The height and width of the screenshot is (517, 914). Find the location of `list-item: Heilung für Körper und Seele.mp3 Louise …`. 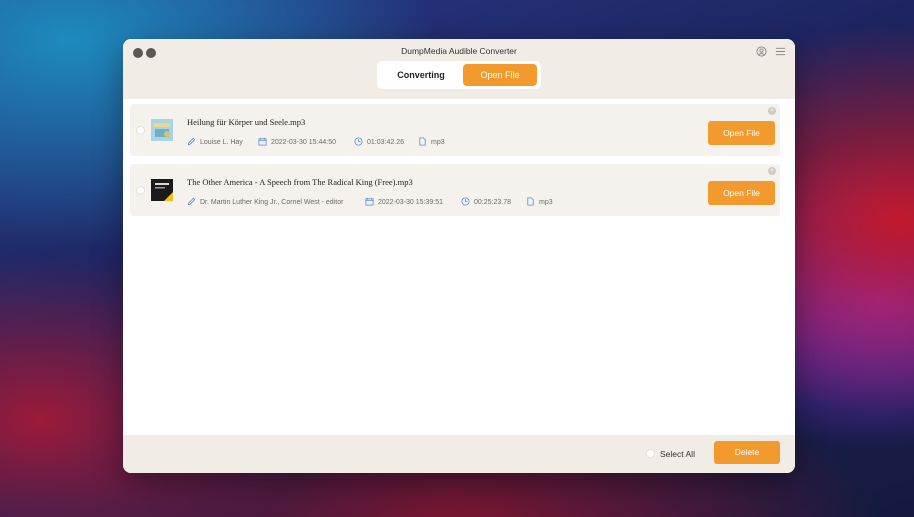

list-item: Heilung für Körper und Seele.mp3 Louise … is located at coordinates (455, 130).